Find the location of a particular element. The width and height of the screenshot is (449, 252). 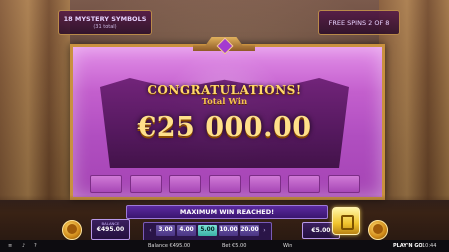

mystery-symbols-banner: 18 MYSTERY SYMBOLS (31 total) is located at coordinates (105, 22).